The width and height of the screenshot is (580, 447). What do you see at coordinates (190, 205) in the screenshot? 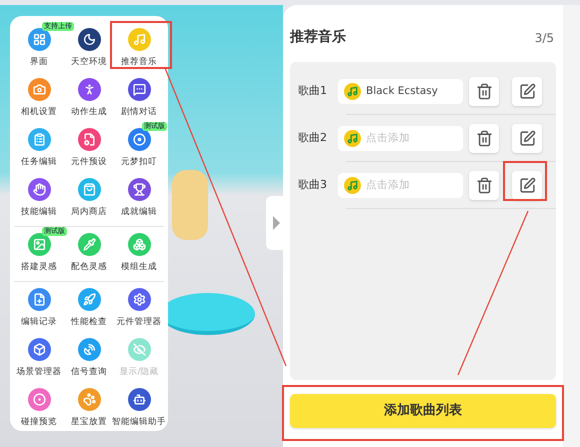
I see `character-figure` at bounding box center [190, 205].